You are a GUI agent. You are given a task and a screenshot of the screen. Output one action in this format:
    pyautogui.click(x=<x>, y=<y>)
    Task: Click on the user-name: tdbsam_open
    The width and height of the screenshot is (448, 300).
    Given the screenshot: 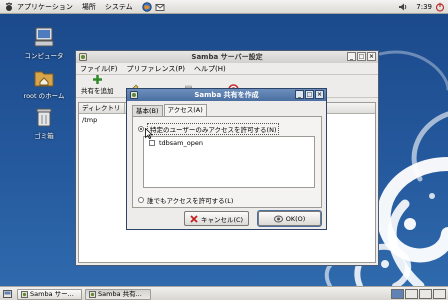 What is the action you would take?
    pyautogui.click(x=181, y=143)
    